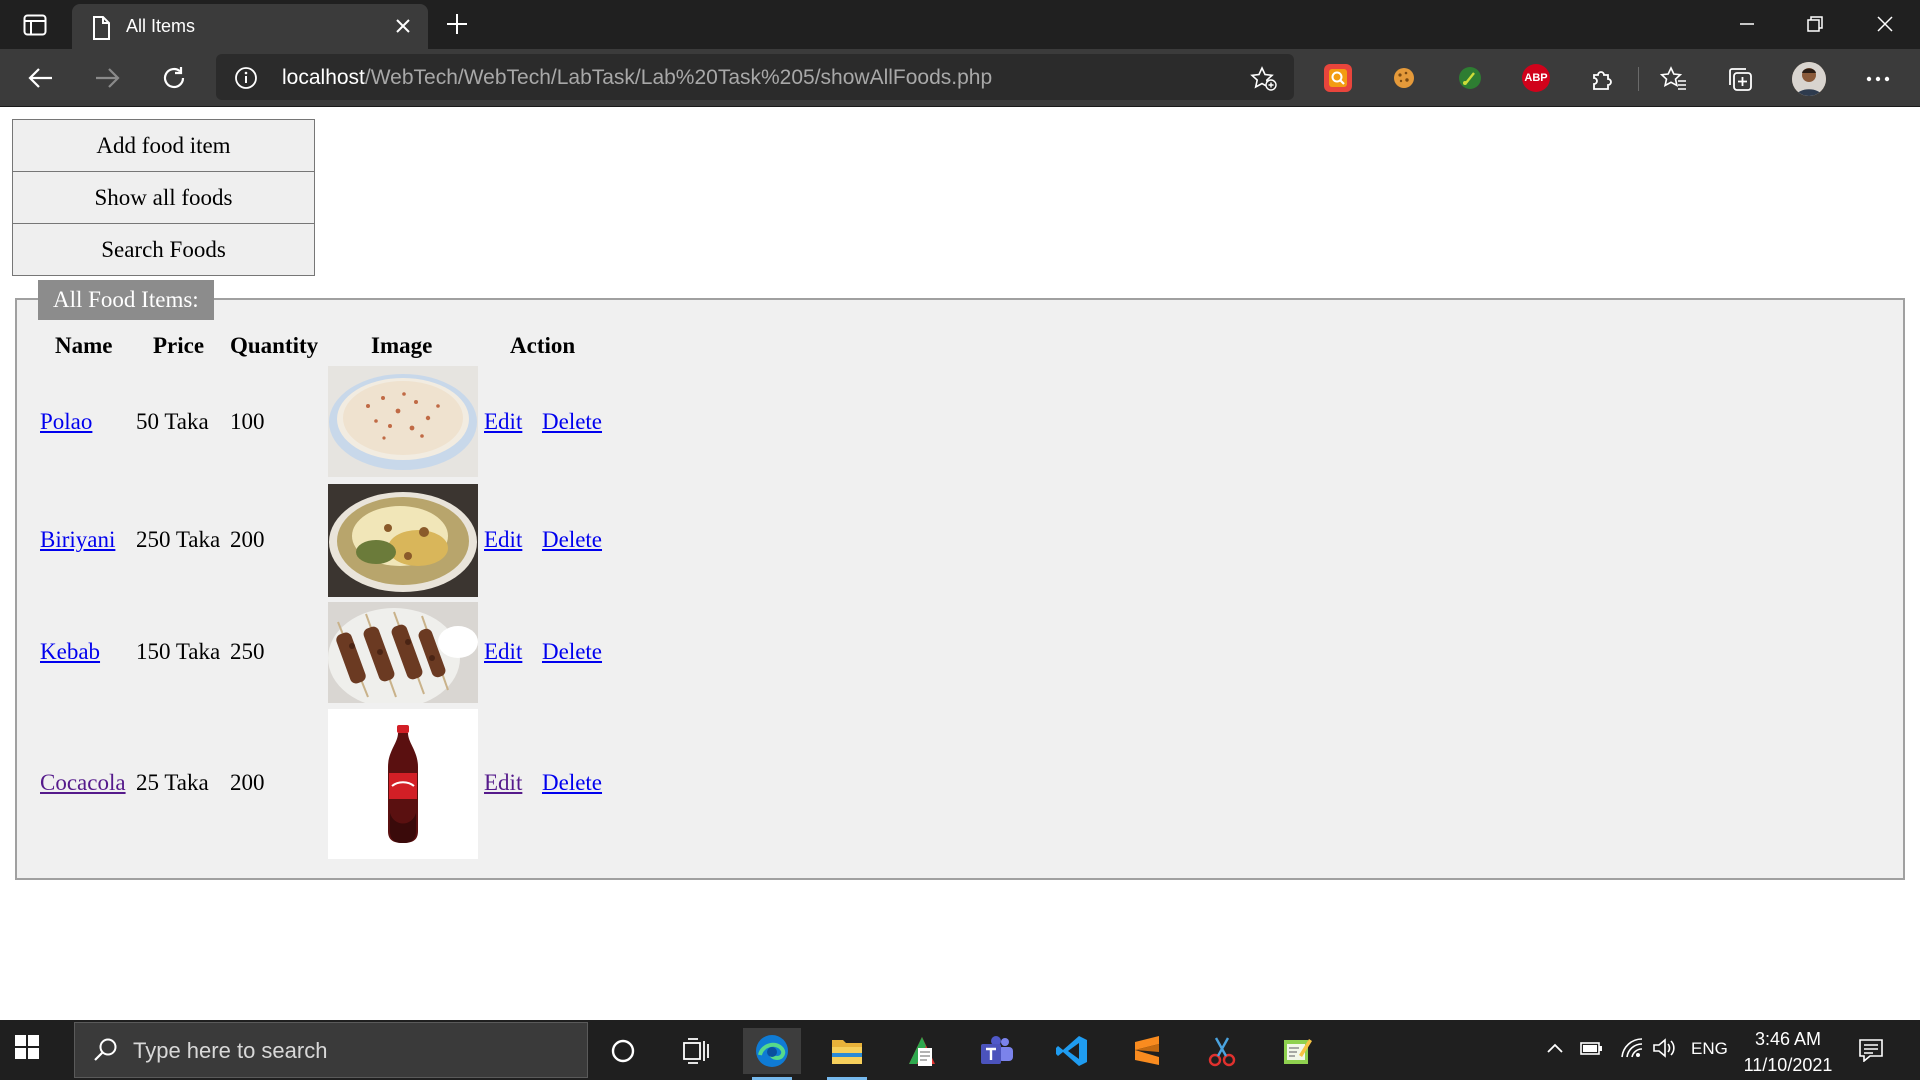 This screenshot has height=1080, width=1920. I want to click on profile-avatar, so click(1809, 79).